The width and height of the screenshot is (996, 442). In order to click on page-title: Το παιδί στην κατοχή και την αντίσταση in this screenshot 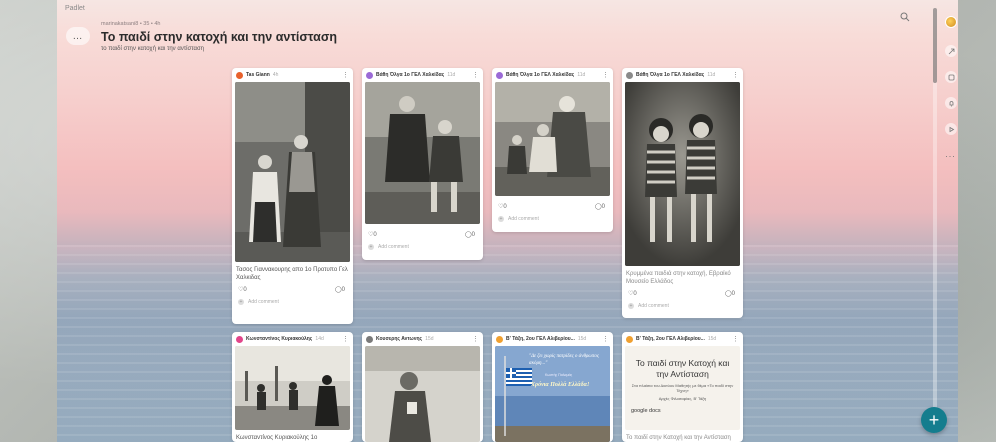, I will do `click(219, 37)`.